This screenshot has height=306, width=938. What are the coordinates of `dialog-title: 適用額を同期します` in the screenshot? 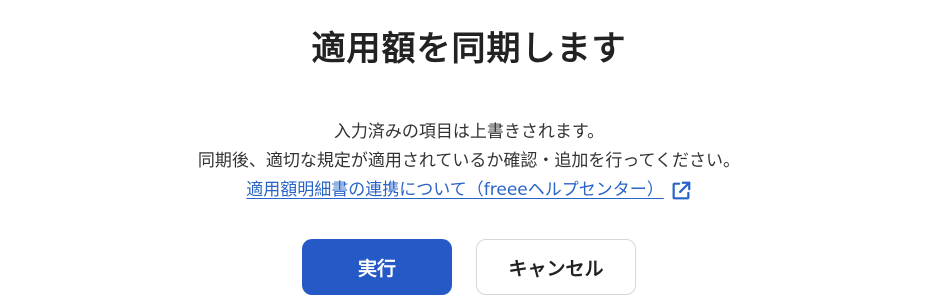 It's located at (469, 49).